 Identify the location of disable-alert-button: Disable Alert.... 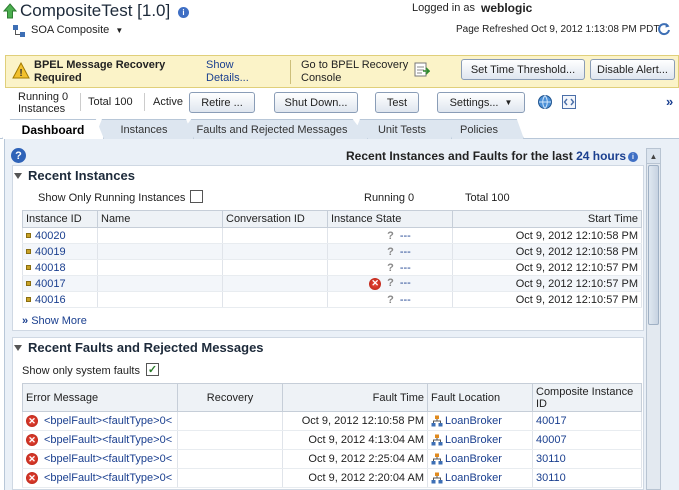
(632, 69).